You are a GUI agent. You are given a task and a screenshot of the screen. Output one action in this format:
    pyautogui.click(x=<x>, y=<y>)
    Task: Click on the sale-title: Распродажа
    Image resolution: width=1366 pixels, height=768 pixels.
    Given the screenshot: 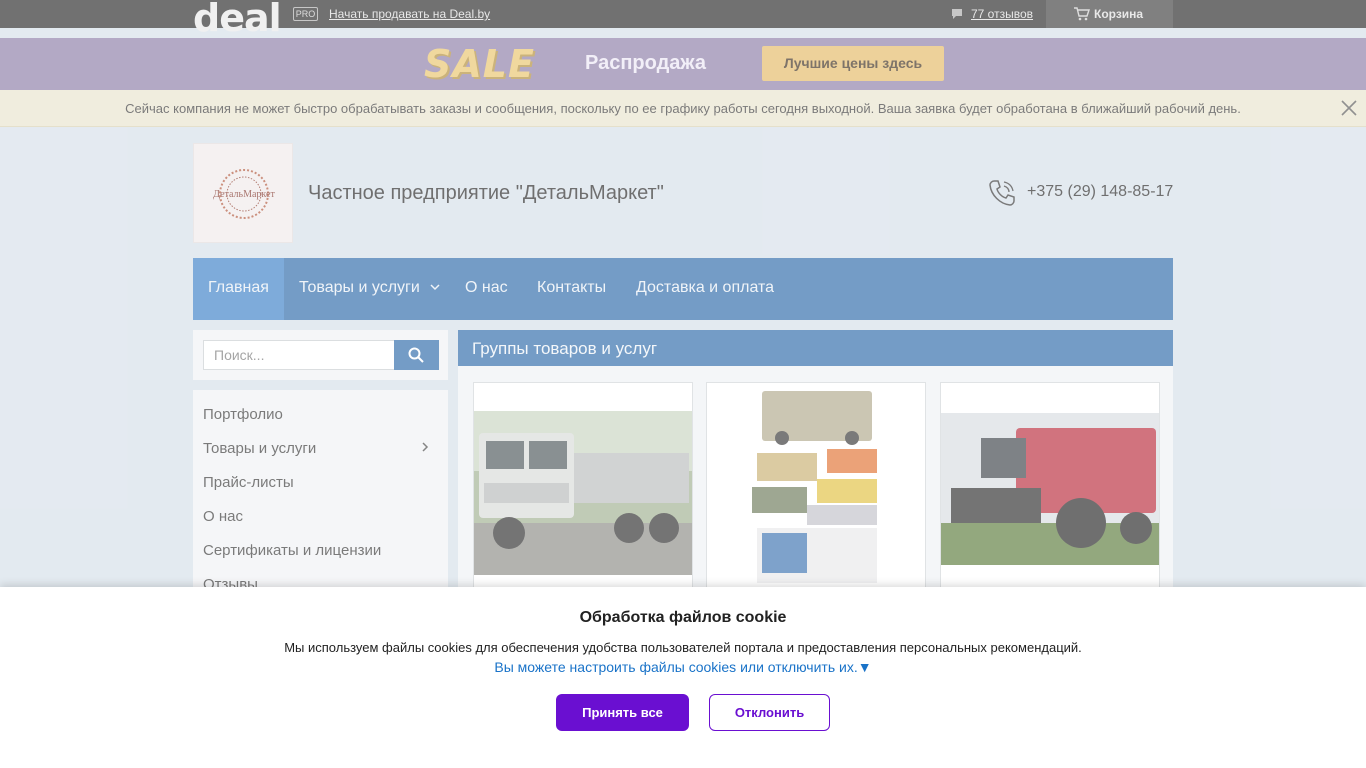 What is the action you would take?
    pyautogui.click(x=645, y=63)
    